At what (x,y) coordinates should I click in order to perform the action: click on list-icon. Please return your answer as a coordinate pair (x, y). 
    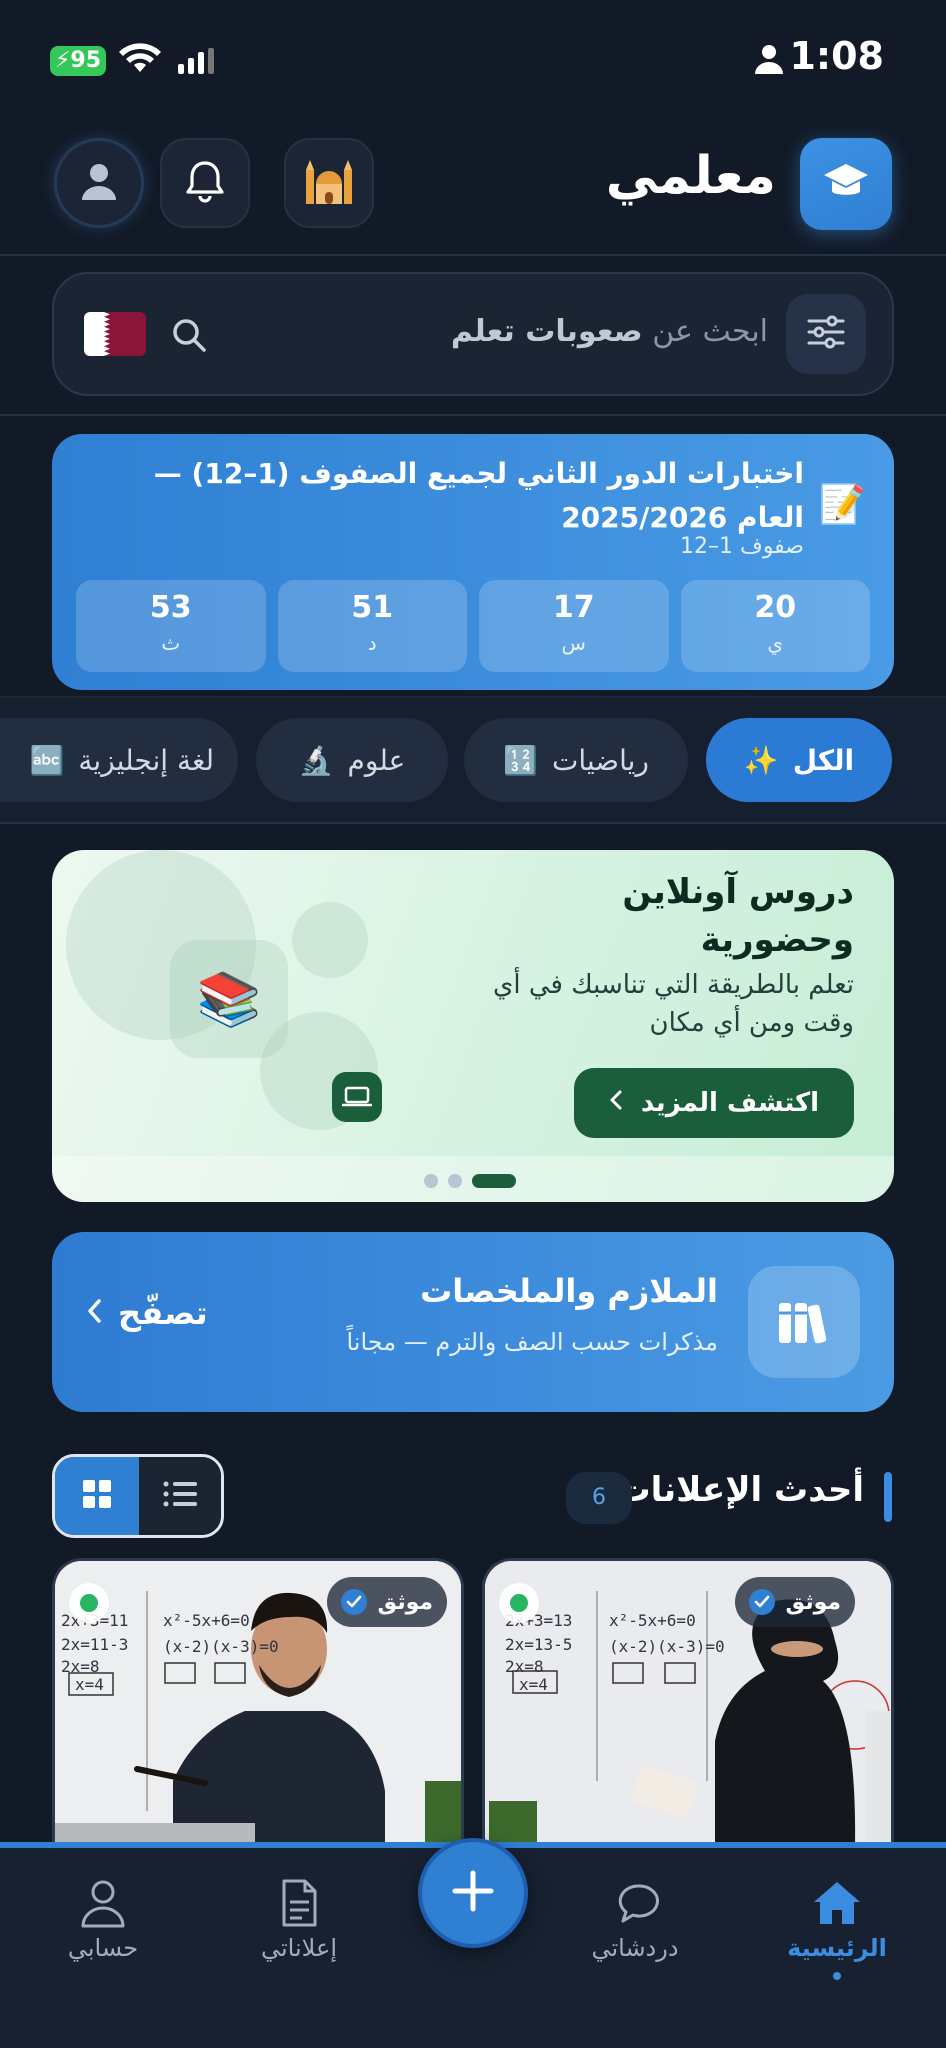
    Looking at the image, I should click on (180, 1496).